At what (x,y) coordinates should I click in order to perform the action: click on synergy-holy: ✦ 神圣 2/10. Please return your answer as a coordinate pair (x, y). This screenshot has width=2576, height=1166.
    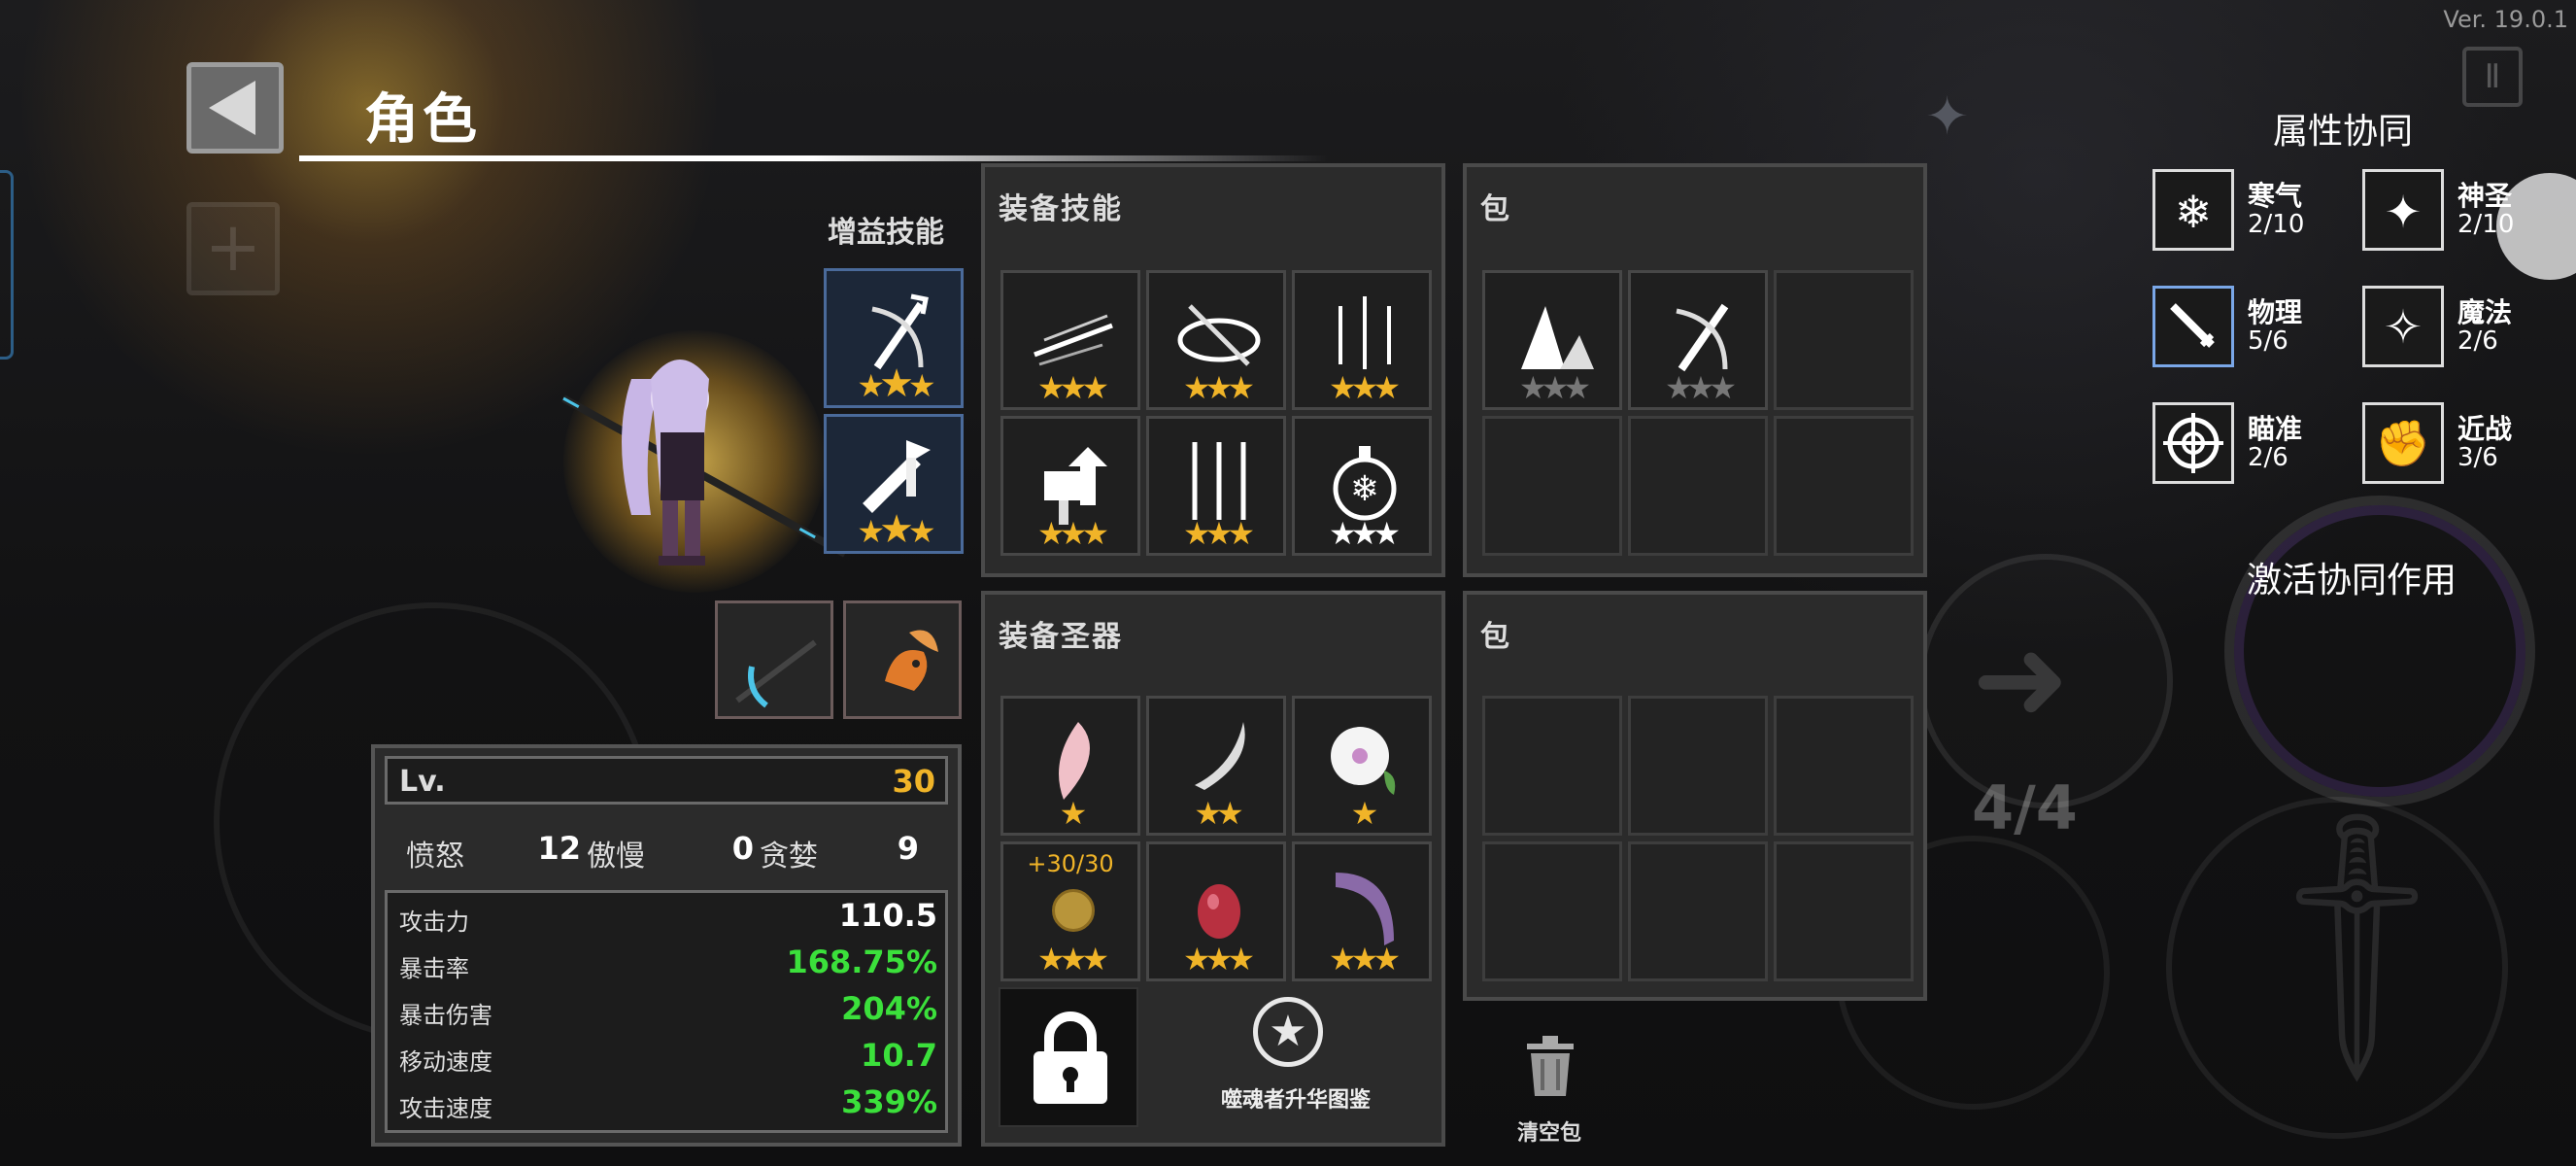
    Looking at the image, I should click on (2469, 213).